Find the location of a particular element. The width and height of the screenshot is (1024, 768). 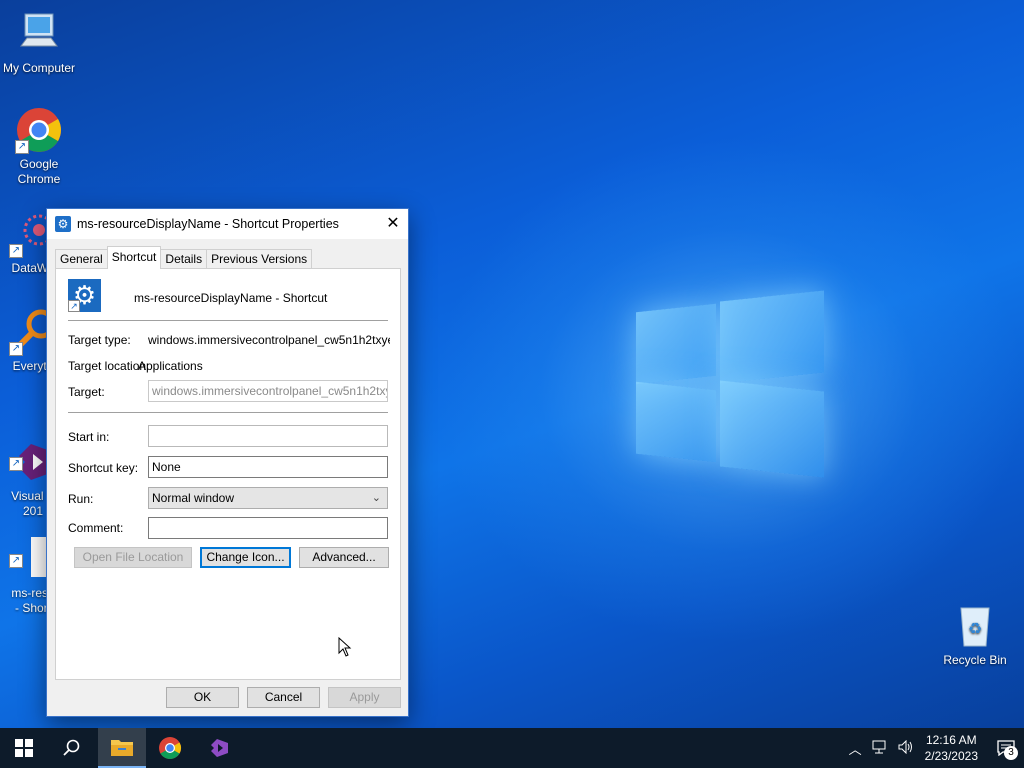

action-center-button: 3 is located at coordinates (1006, 748).